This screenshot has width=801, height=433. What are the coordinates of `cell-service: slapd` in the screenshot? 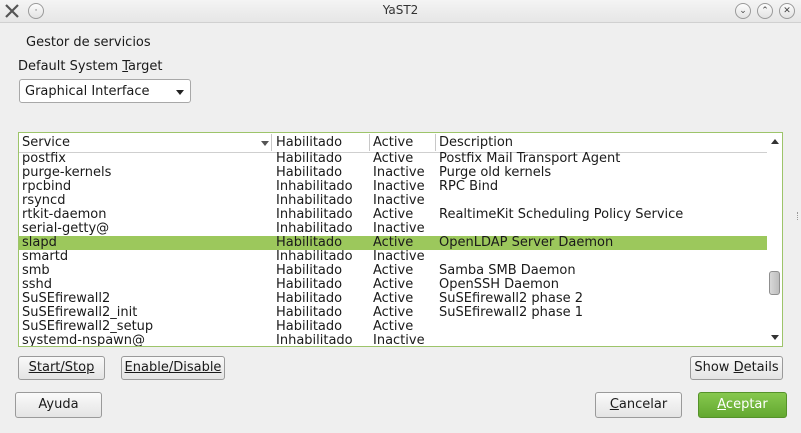 It's located at (39, 242).